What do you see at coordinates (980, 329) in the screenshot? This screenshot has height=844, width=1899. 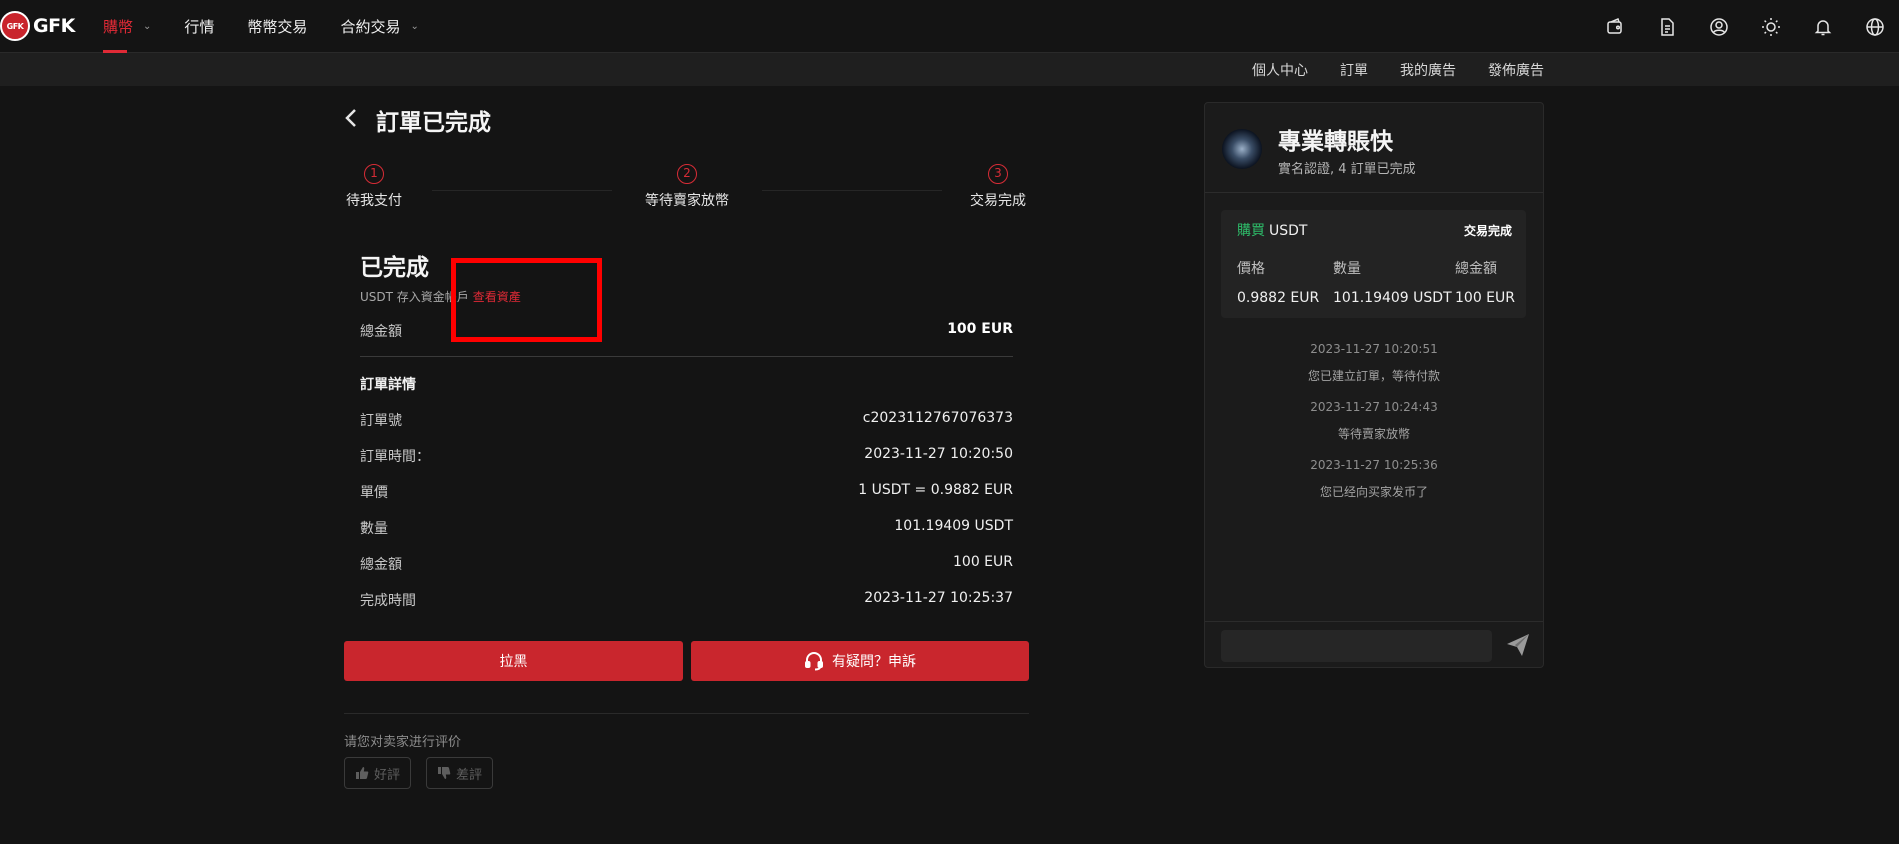 I see `total-amount-value: 100 EUR` at bounding box center [980, 329].